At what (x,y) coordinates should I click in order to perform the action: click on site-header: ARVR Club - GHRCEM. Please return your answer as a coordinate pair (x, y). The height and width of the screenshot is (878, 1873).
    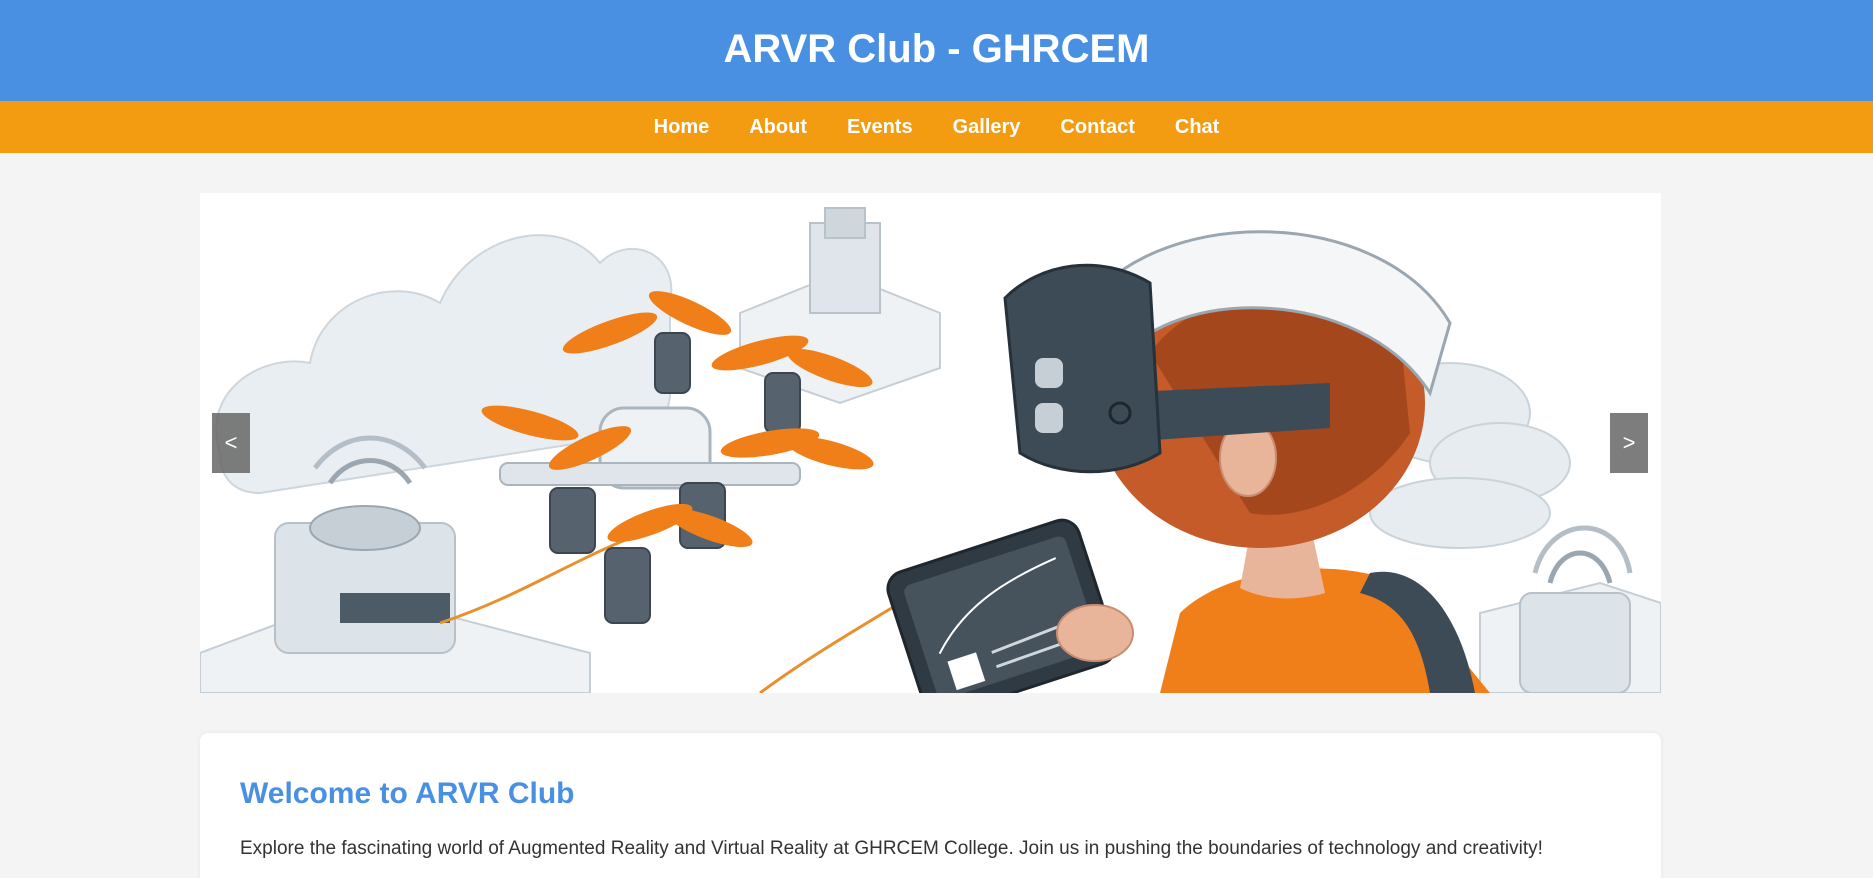
    Looking at the image, I should click on (936, 50).